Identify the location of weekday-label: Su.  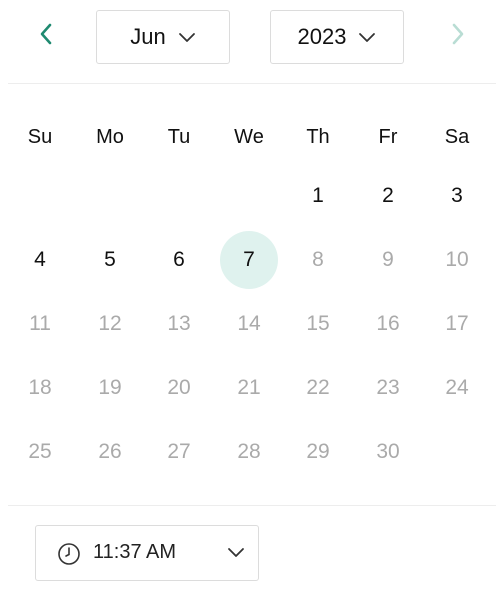
(40, 137).